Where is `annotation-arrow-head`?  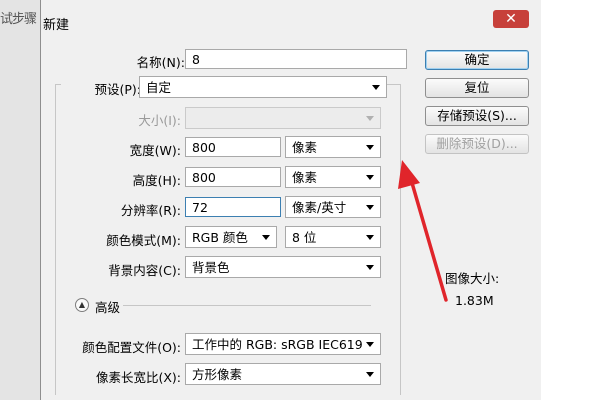 annotation-arrow-head is located at coordinates (409, 174).